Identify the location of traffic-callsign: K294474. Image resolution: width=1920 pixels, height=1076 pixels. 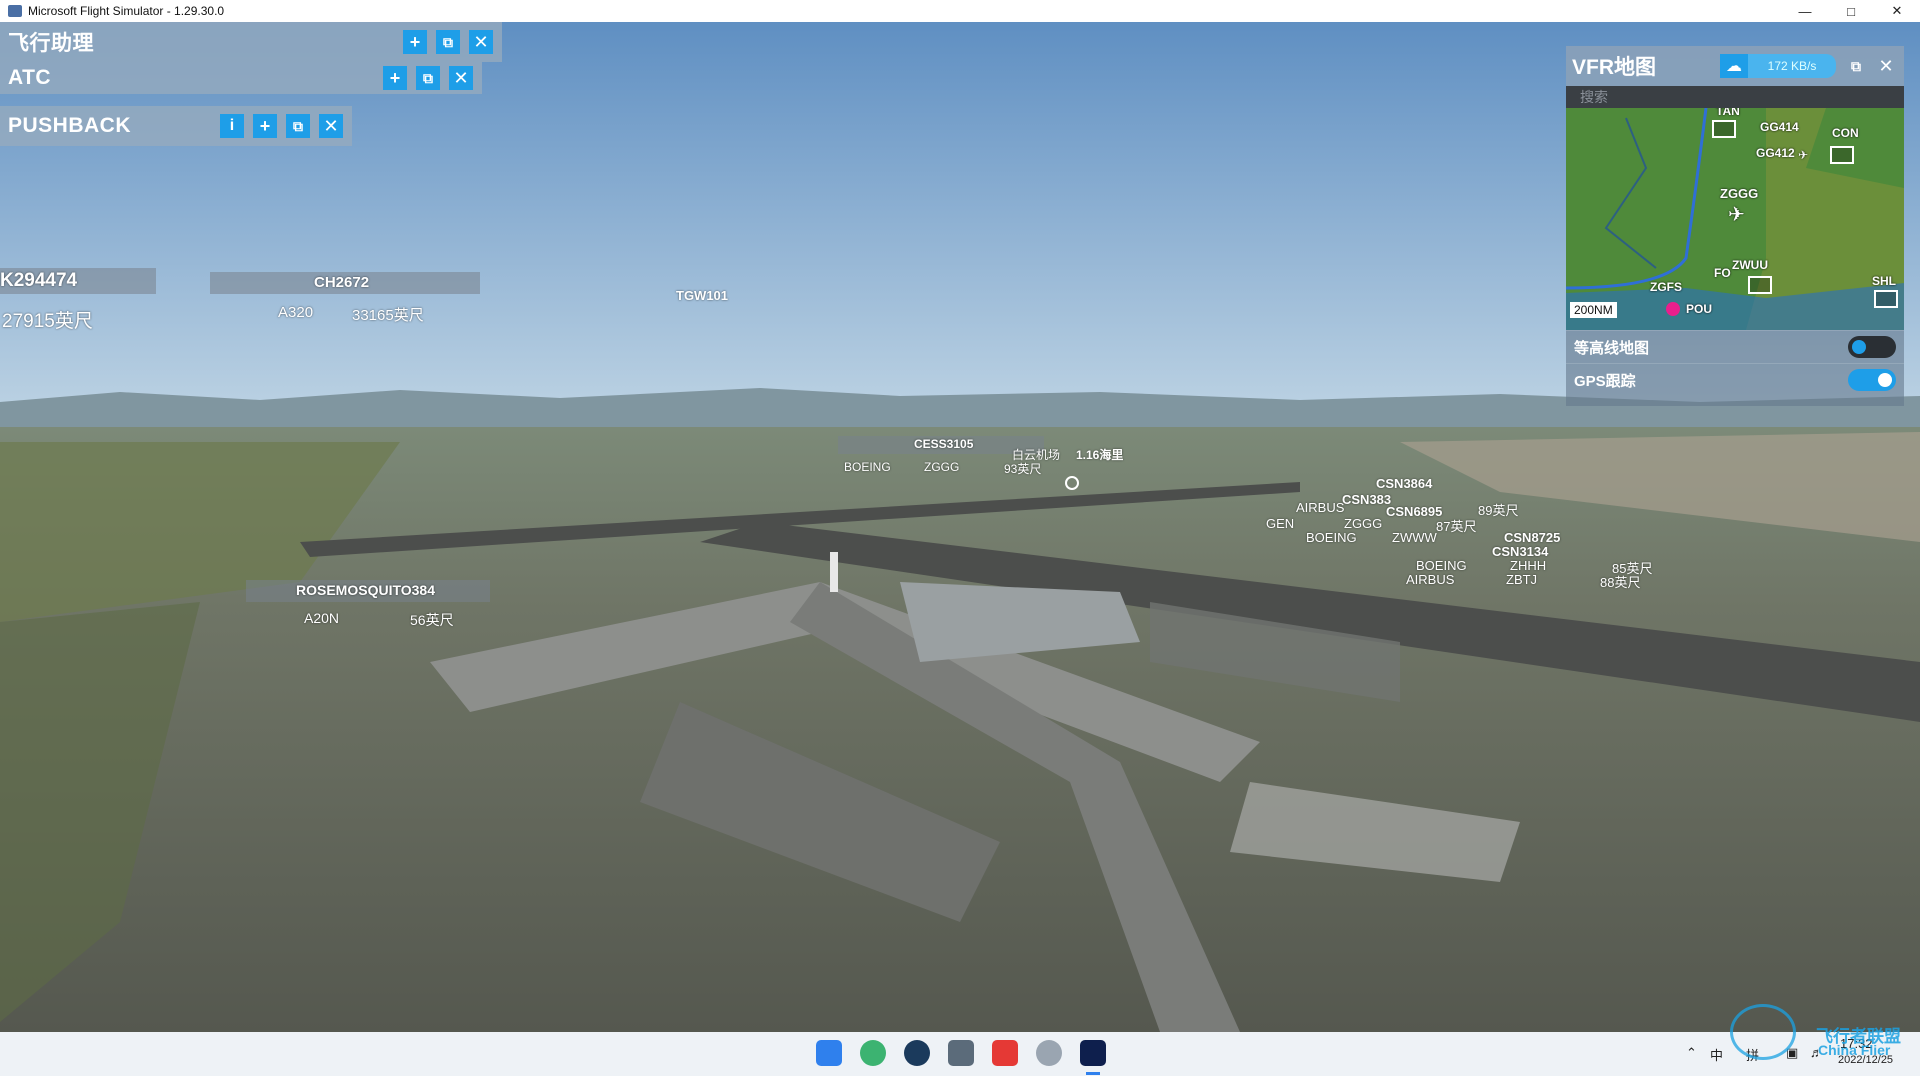
(38, 281).